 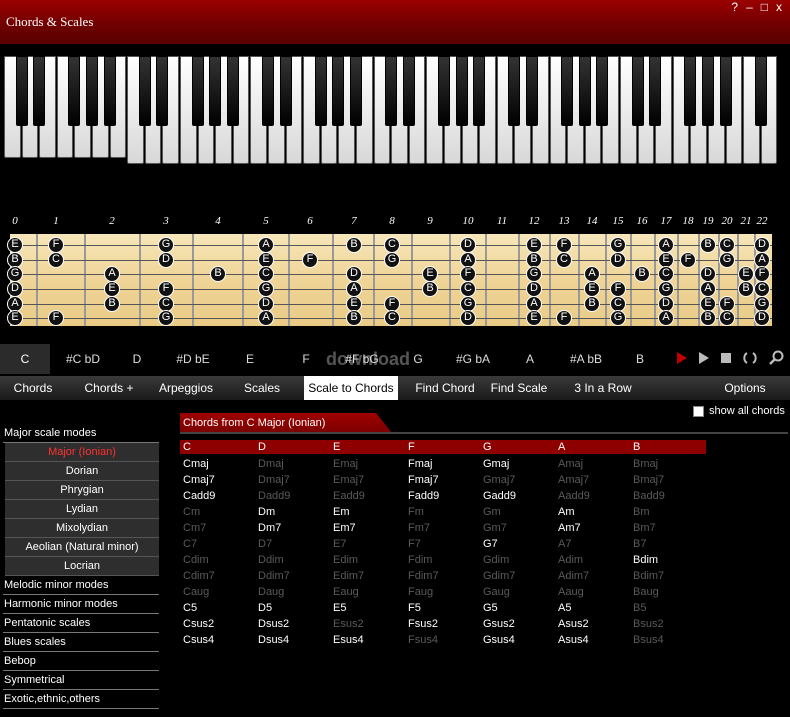 I want to click on chord-cell: Em, so click(x=341, y=512).